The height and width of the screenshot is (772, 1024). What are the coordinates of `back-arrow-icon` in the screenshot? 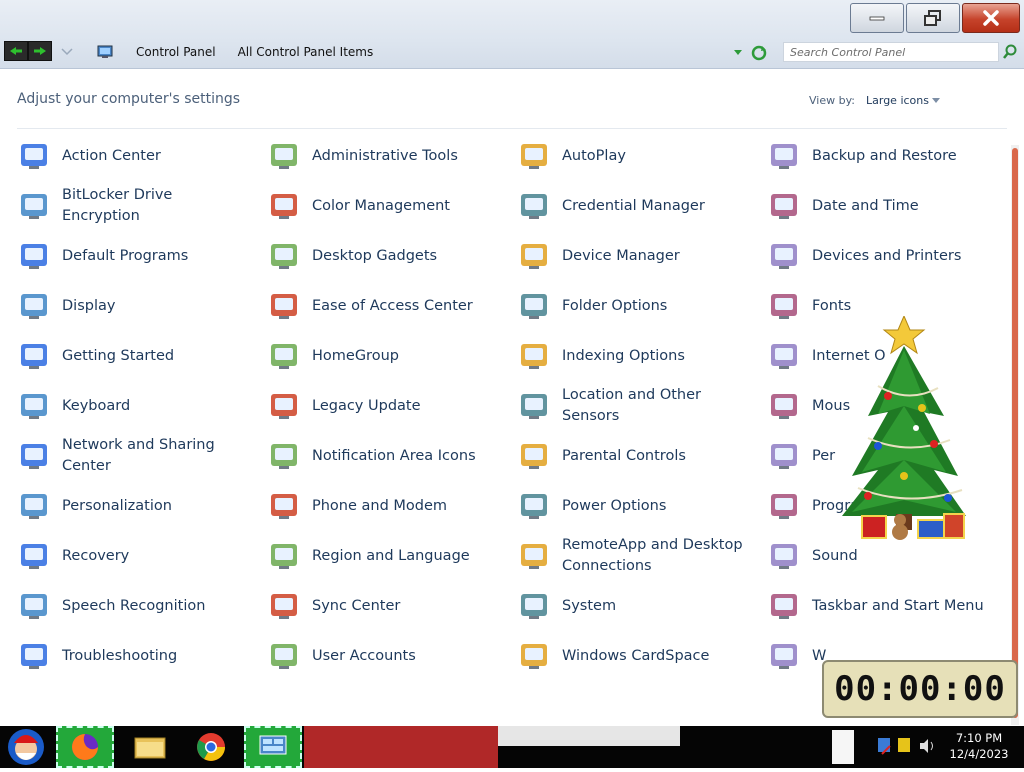 It's located at (16, 51).